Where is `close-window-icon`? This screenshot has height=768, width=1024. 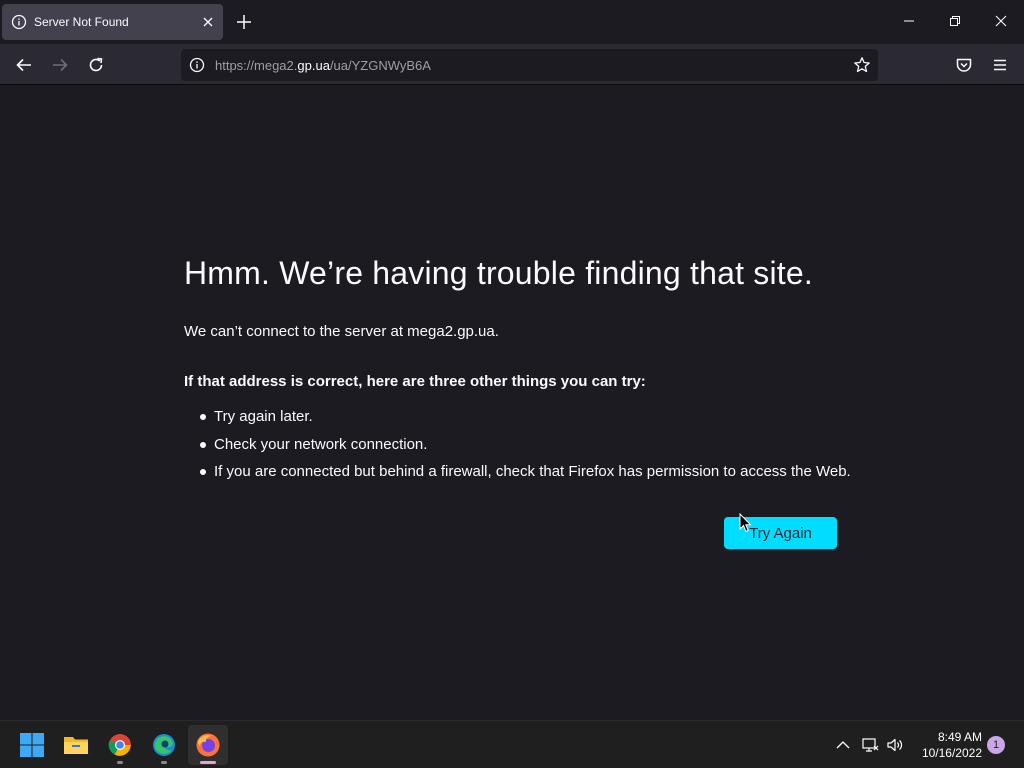
close-window-icon is located at coordinates (1001, 21).